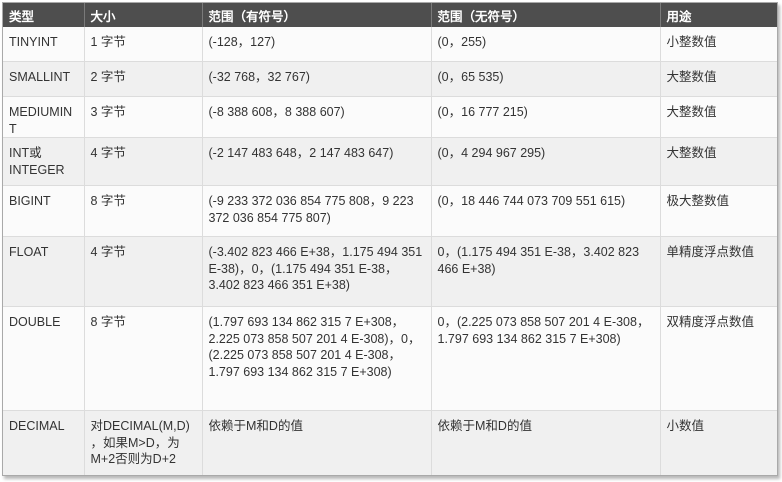 Image resolution: width=782 pixels, height=482 pixels. Describe the element at coordinates (718, 271) in the screenshot. I see `cell-usage: 单精度浮点数值` at that location.